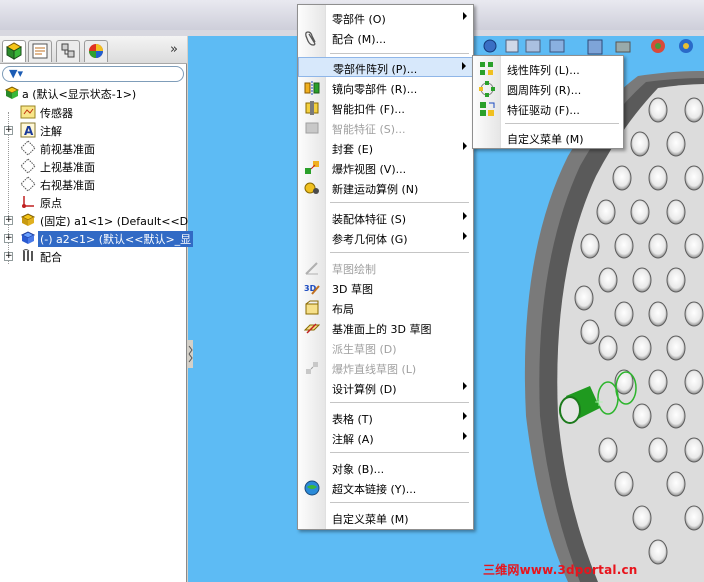 The image size is (704, 582). What do you see at coordinates (51, 203) in the screenshot?
I see `tree-item-label: 原点` at bounding box center [51, 203].